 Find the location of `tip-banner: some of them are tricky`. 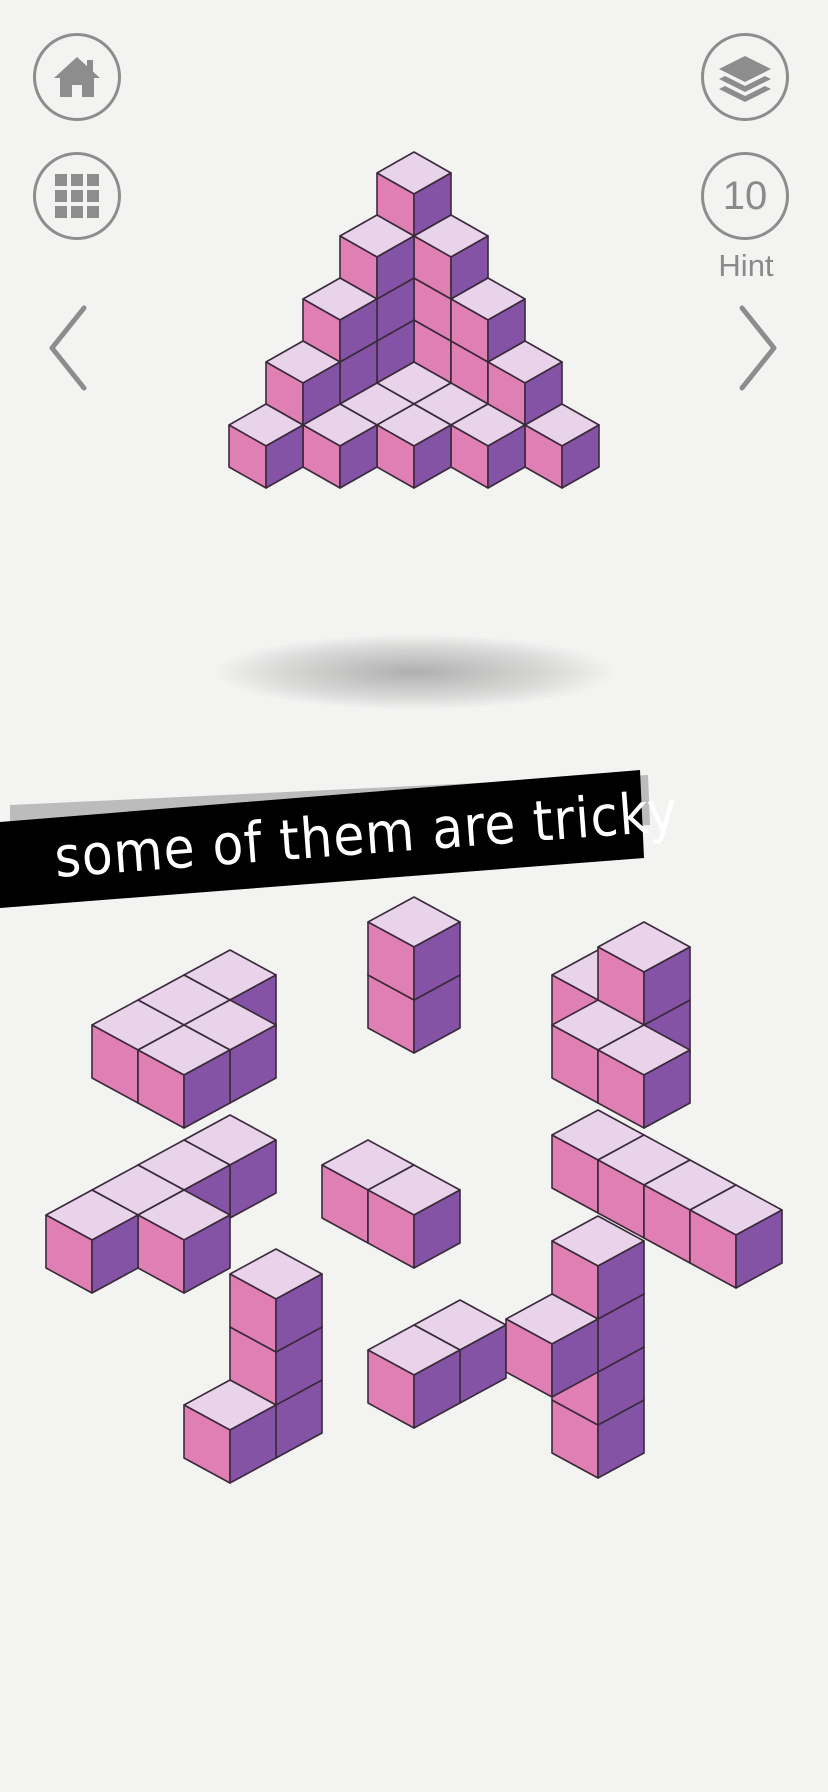

tip-banner: some of them are tricky is located at coordinates (340, 839).